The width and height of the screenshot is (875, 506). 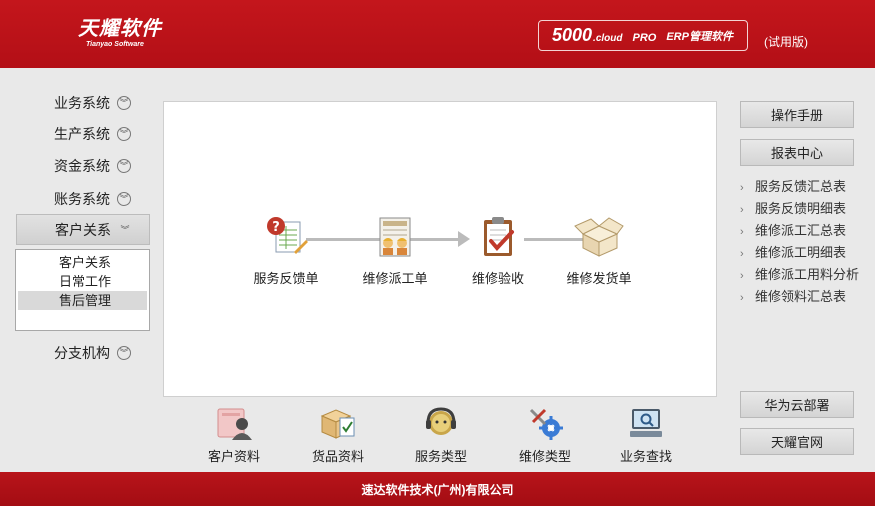 I want to click on business-search-button: 业务查找, so click(x=646, y=435).